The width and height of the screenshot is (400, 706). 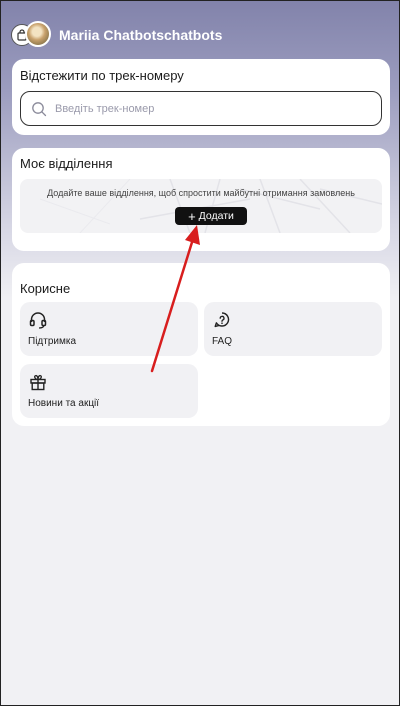 What do you see at coordinates (222, 341) in the screenshot?
I see `faq-label: FAQ` at bounding box center [222, 341].